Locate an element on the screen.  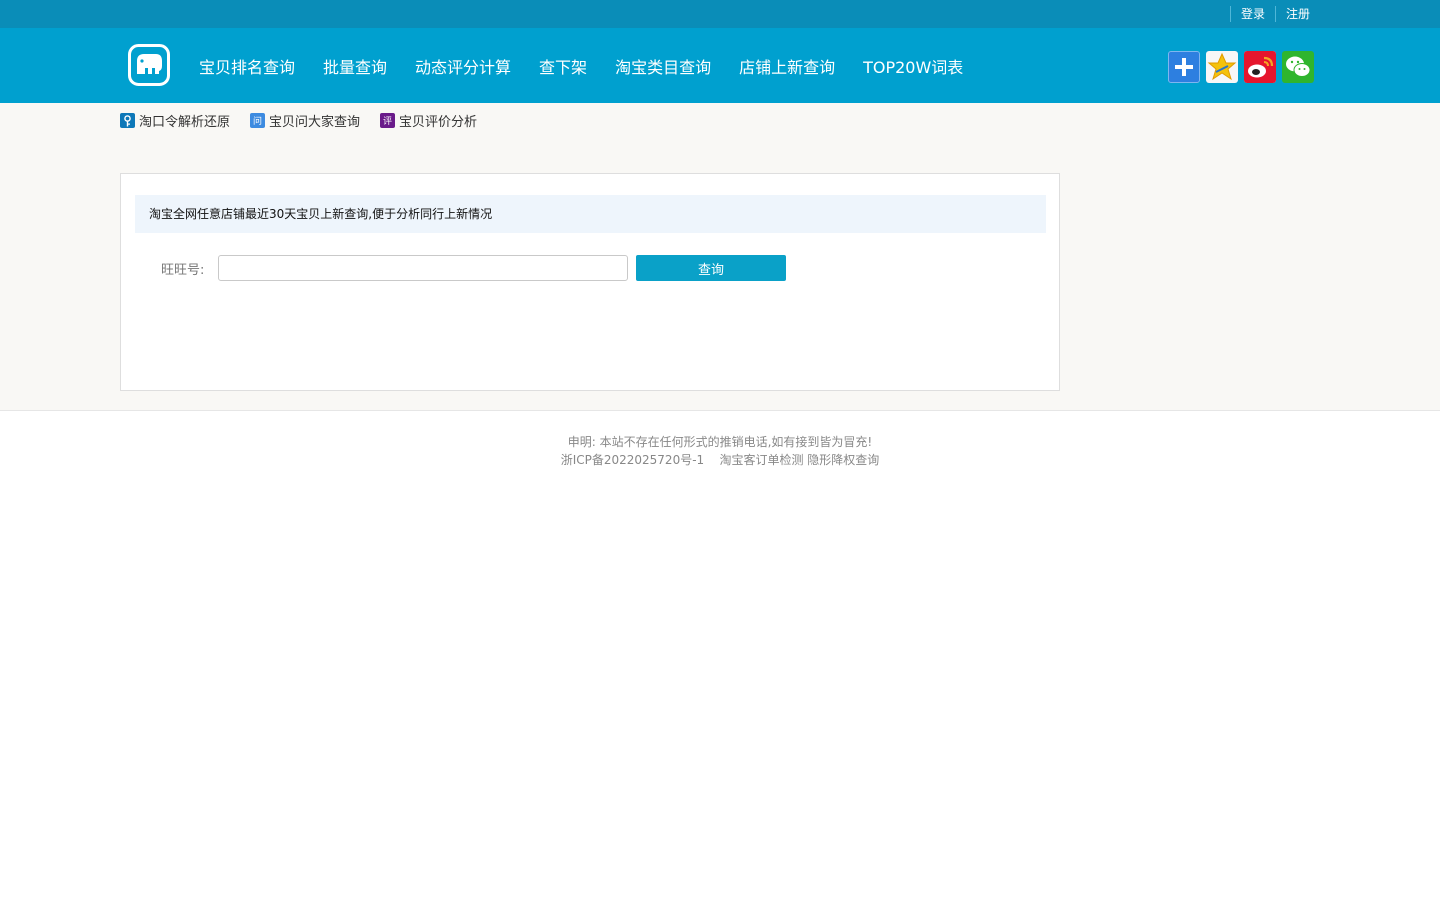
subnav-item-wendajia: 问 宝贝问大家查询 is located at coordinates (305, 120).